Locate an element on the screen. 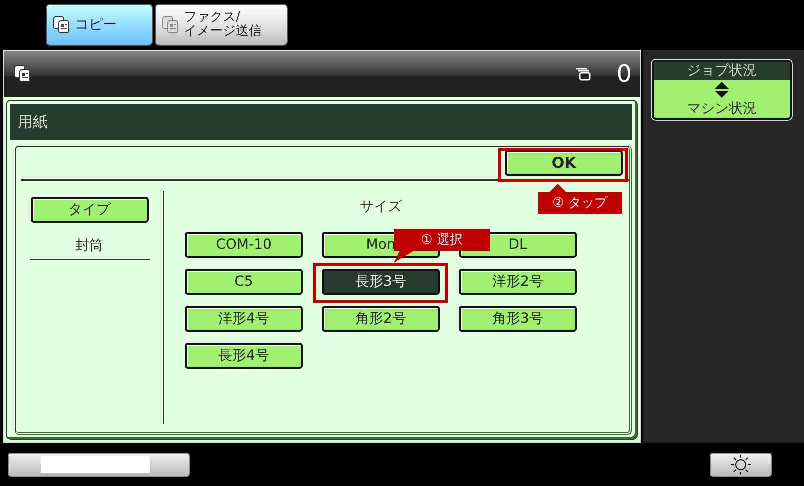  fax-icon is located at coordinates (171, 25).